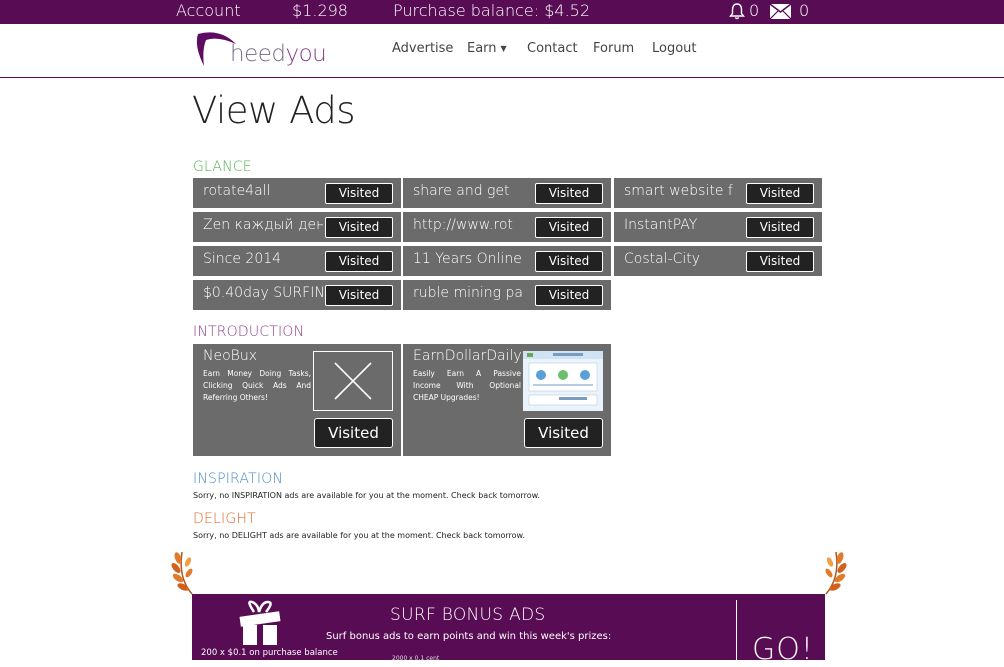  What do you see at coordinates (613, 48) in the screenshot?
I see `nav-forum: Forum` at bounding box center [613, 48].